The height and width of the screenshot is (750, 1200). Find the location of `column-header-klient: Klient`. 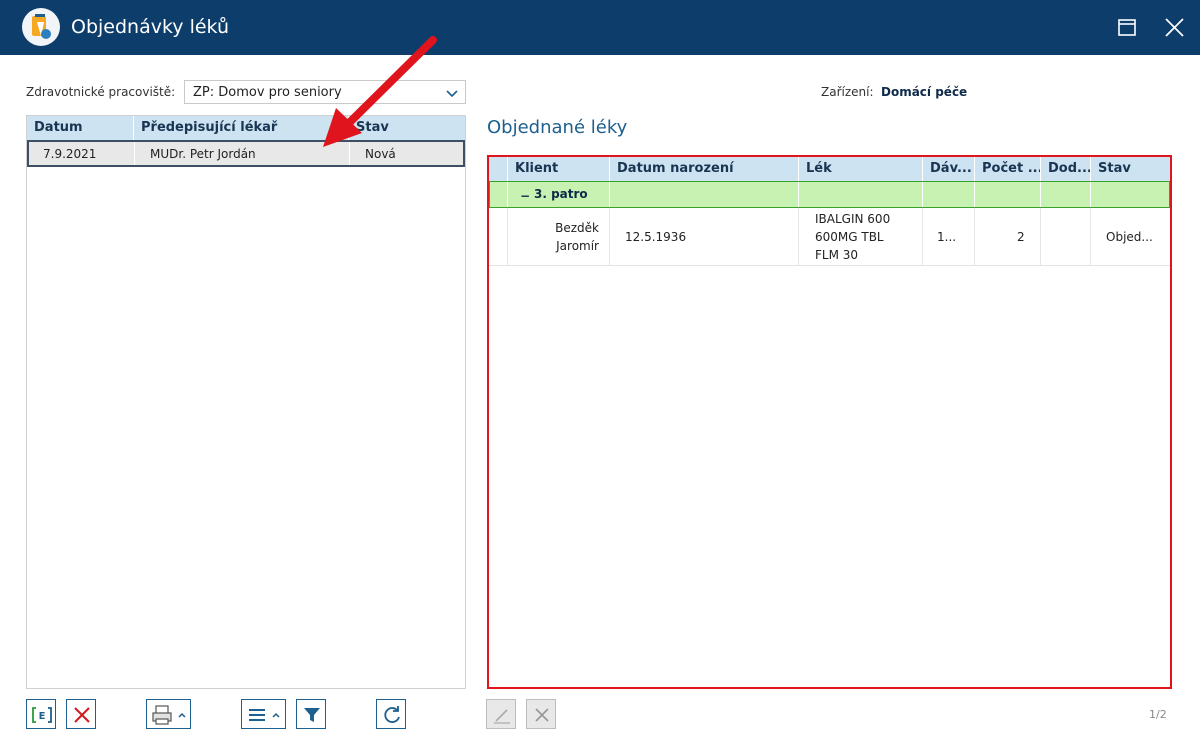

column-header-klient: Klient is located at coordinates (559, 169).